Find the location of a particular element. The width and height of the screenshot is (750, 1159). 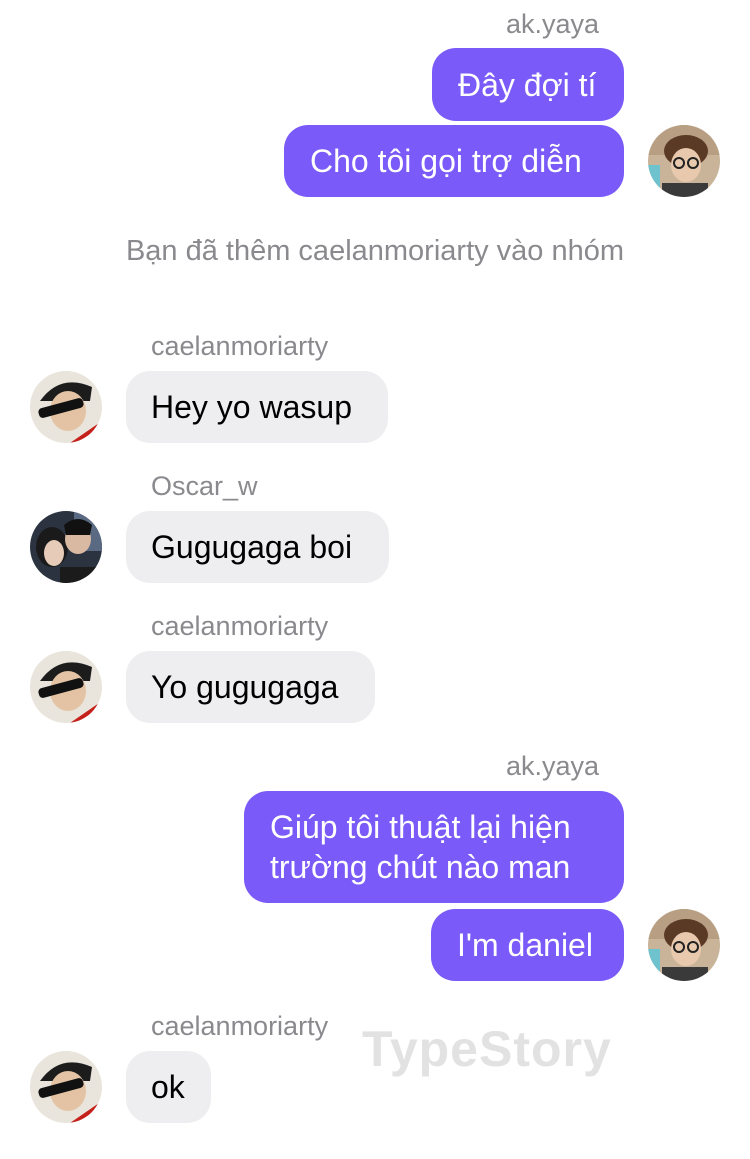

outgoing-message-bubble: Cho tôi gọi trợ diễn is located at coordinates (454, 161).